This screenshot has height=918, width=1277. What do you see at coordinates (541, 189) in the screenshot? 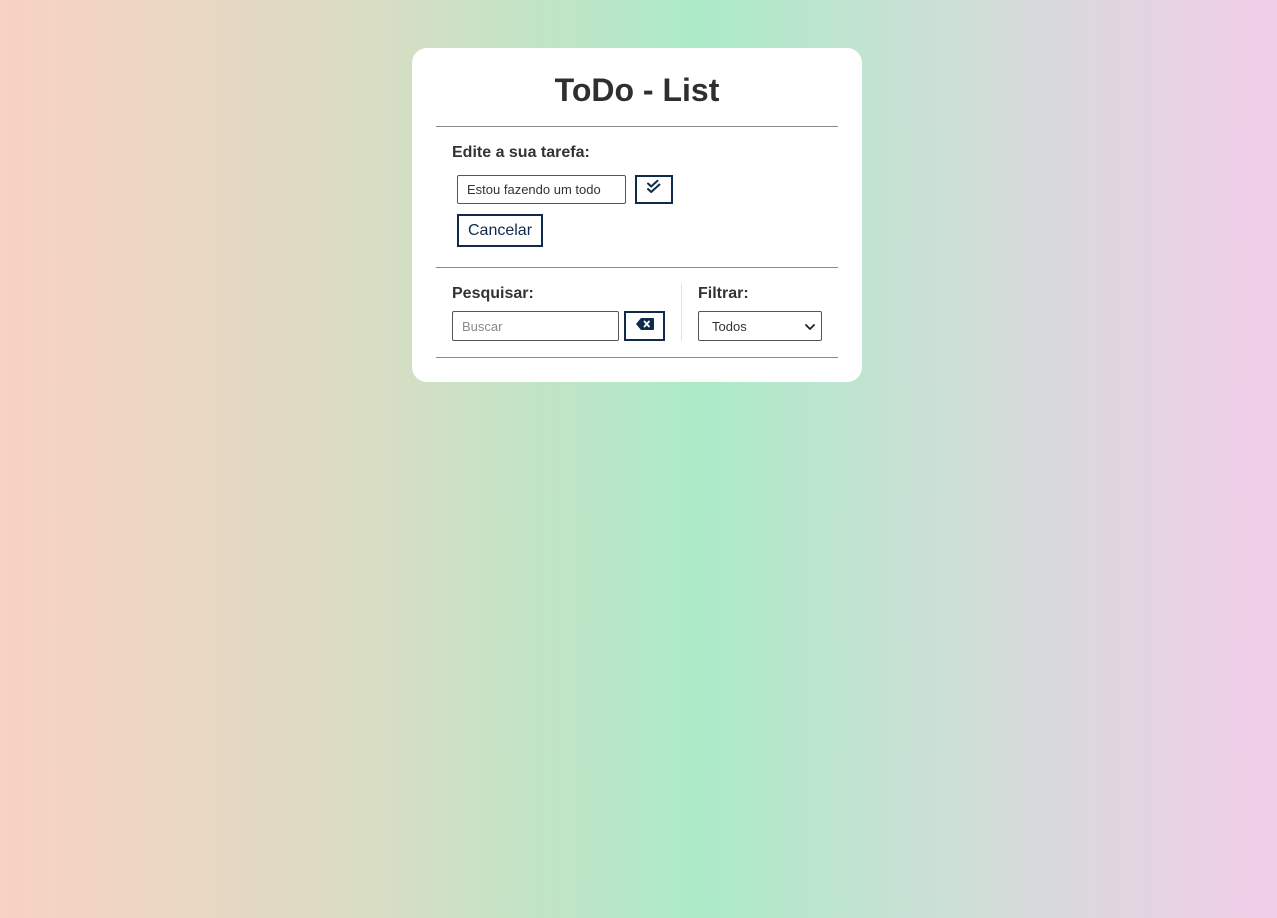
I see `edit-task-input` at bounding box center [541, 189].